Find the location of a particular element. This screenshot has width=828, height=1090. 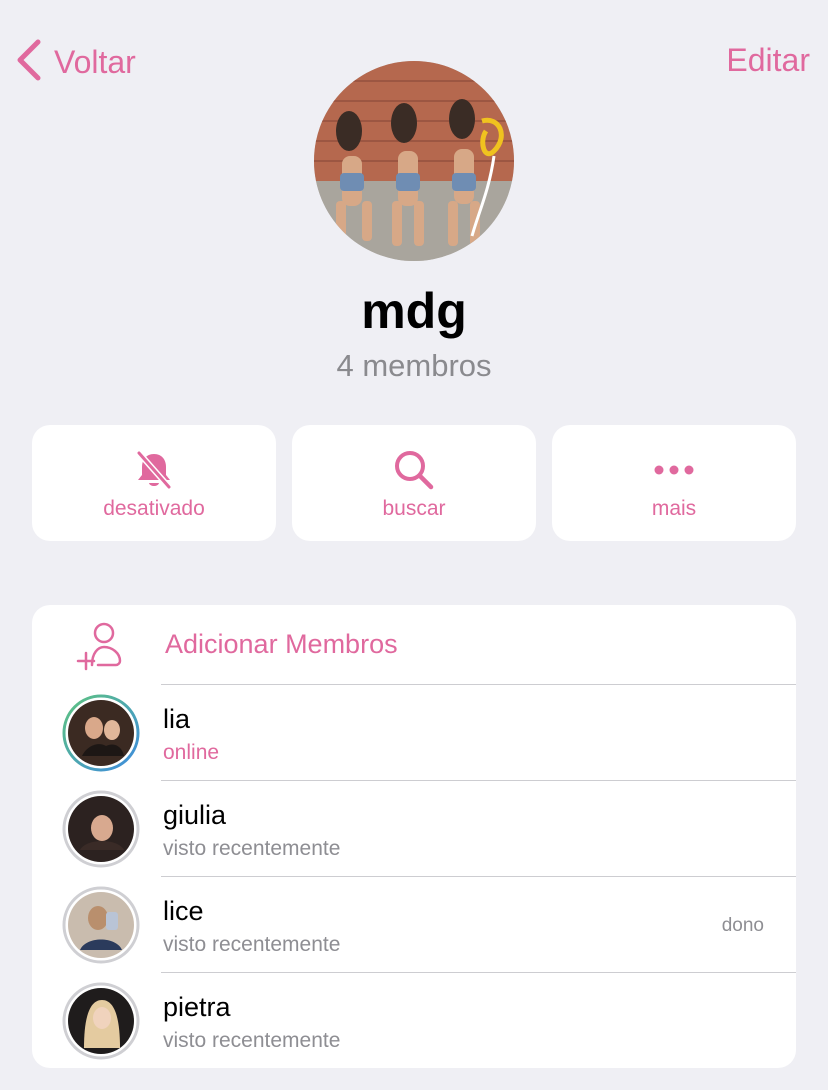

search-button: buscar is located at coordinates (414, 483).